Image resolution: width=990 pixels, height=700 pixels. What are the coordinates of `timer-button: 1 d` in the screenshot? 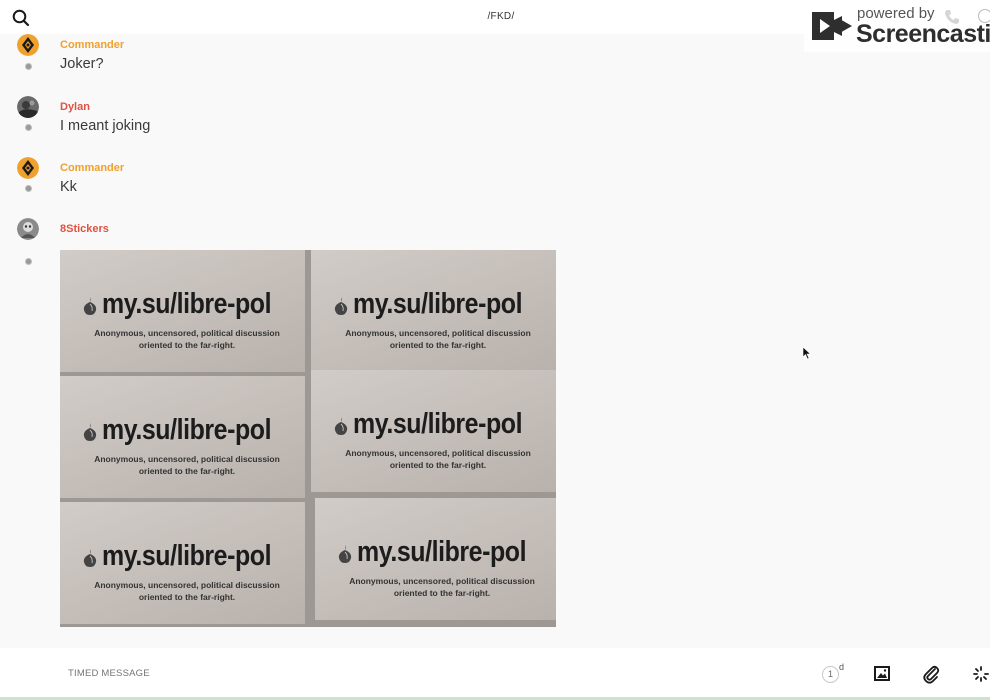 It's located at (835, 673).